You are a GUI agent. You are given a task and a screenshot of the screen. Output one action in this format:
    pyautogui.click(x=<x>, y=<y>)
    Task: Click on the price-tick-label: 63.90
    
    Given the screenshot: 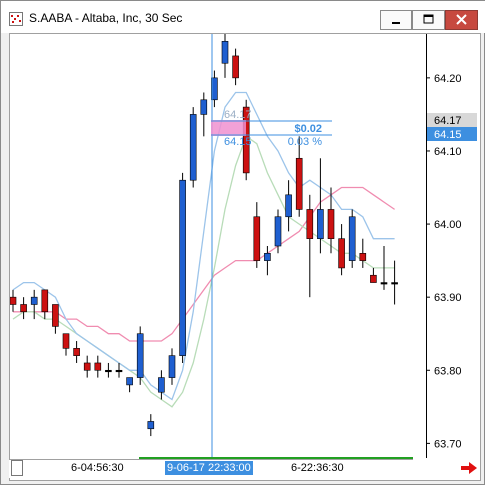 What is the action you would take?
    pyautogui.click(x=448, y=298)
    